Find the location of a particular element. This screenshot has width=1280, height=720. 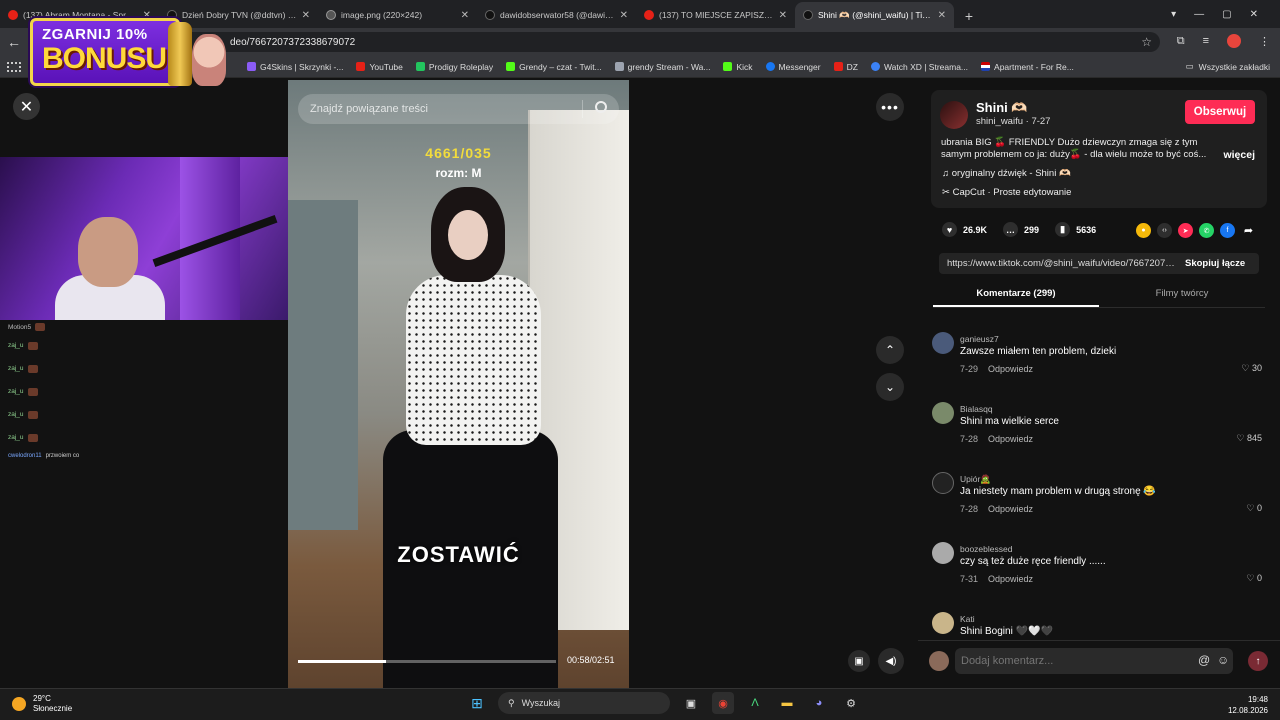

comment-user: ganieusz7 is located at coordinates (979, 339).